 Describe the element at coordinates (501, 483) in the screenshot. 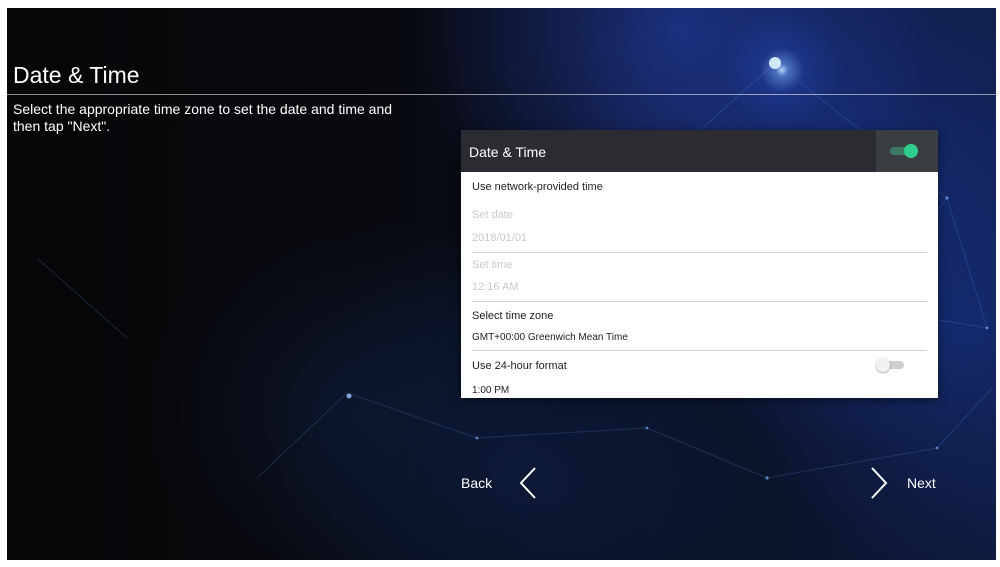

I see `back-button: Back` at that location.